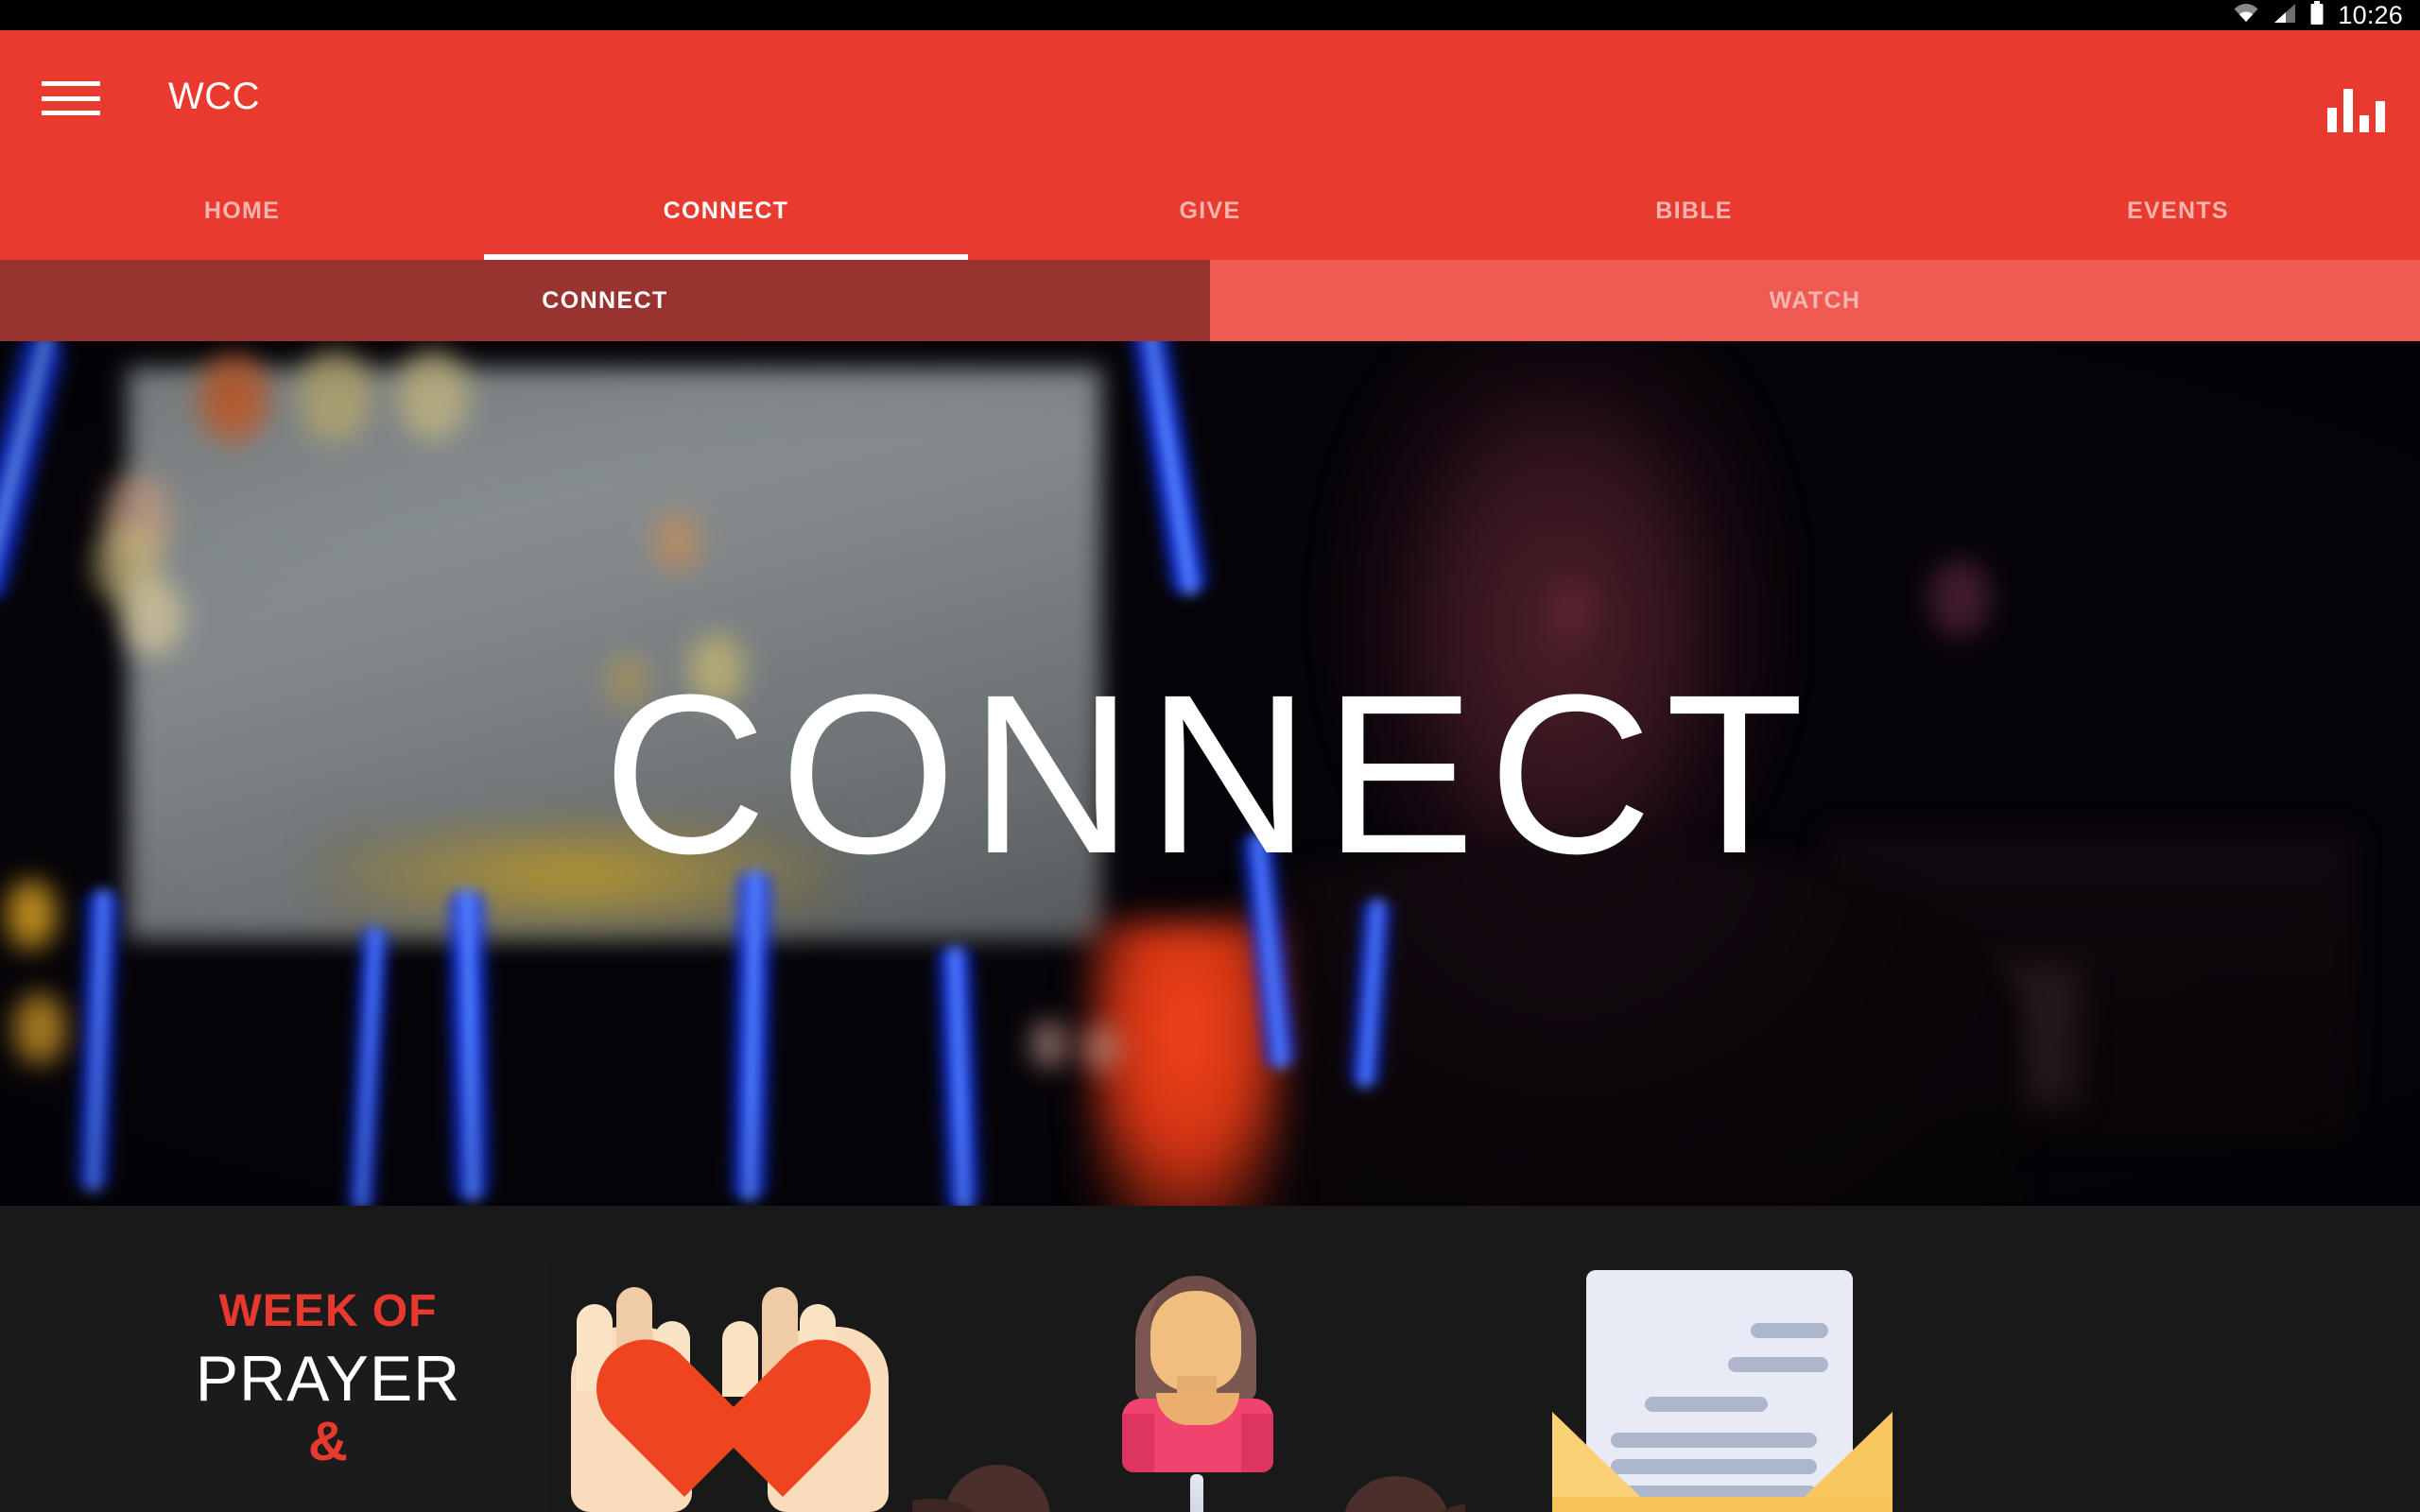 Image resolution: width=2420 pixels, height=1512 pixels. I want to click on status-bar-clock: 10:26, so click(2370, 15).